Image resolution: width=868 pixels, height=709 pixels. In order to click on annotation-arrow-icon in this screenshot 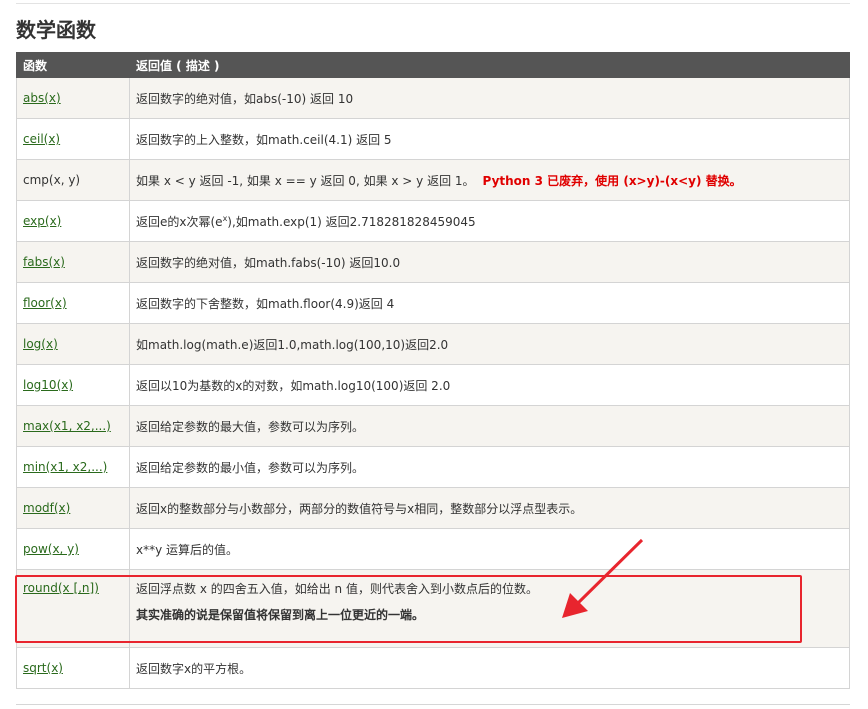, I will do `click(603, 578)`.